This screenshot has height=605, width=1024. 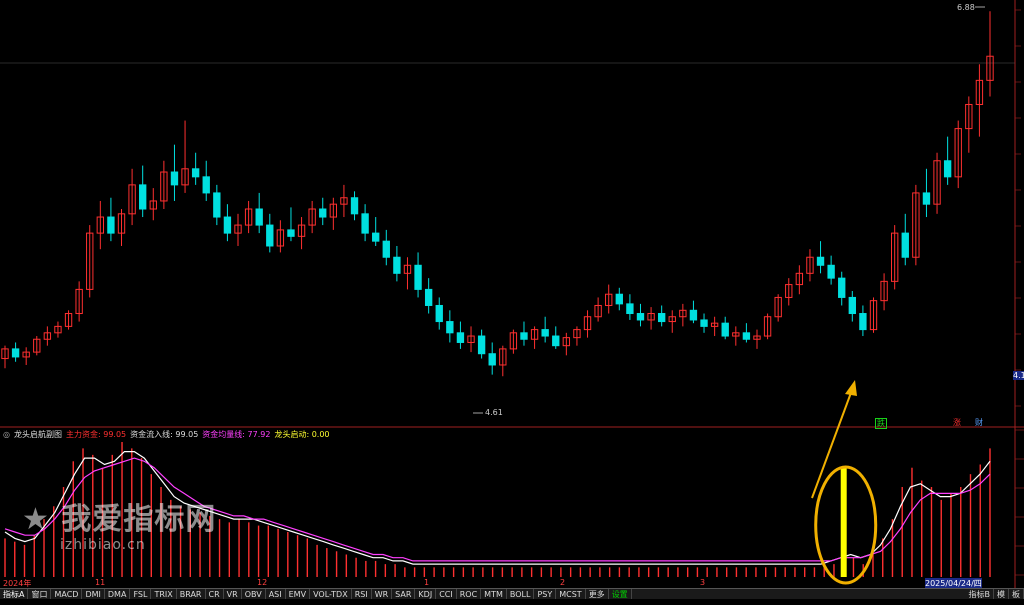 What do you see at coordinates (320, 434) in the screenshot?
I see `field-value: 0.00` at bounding box center [320, 434].